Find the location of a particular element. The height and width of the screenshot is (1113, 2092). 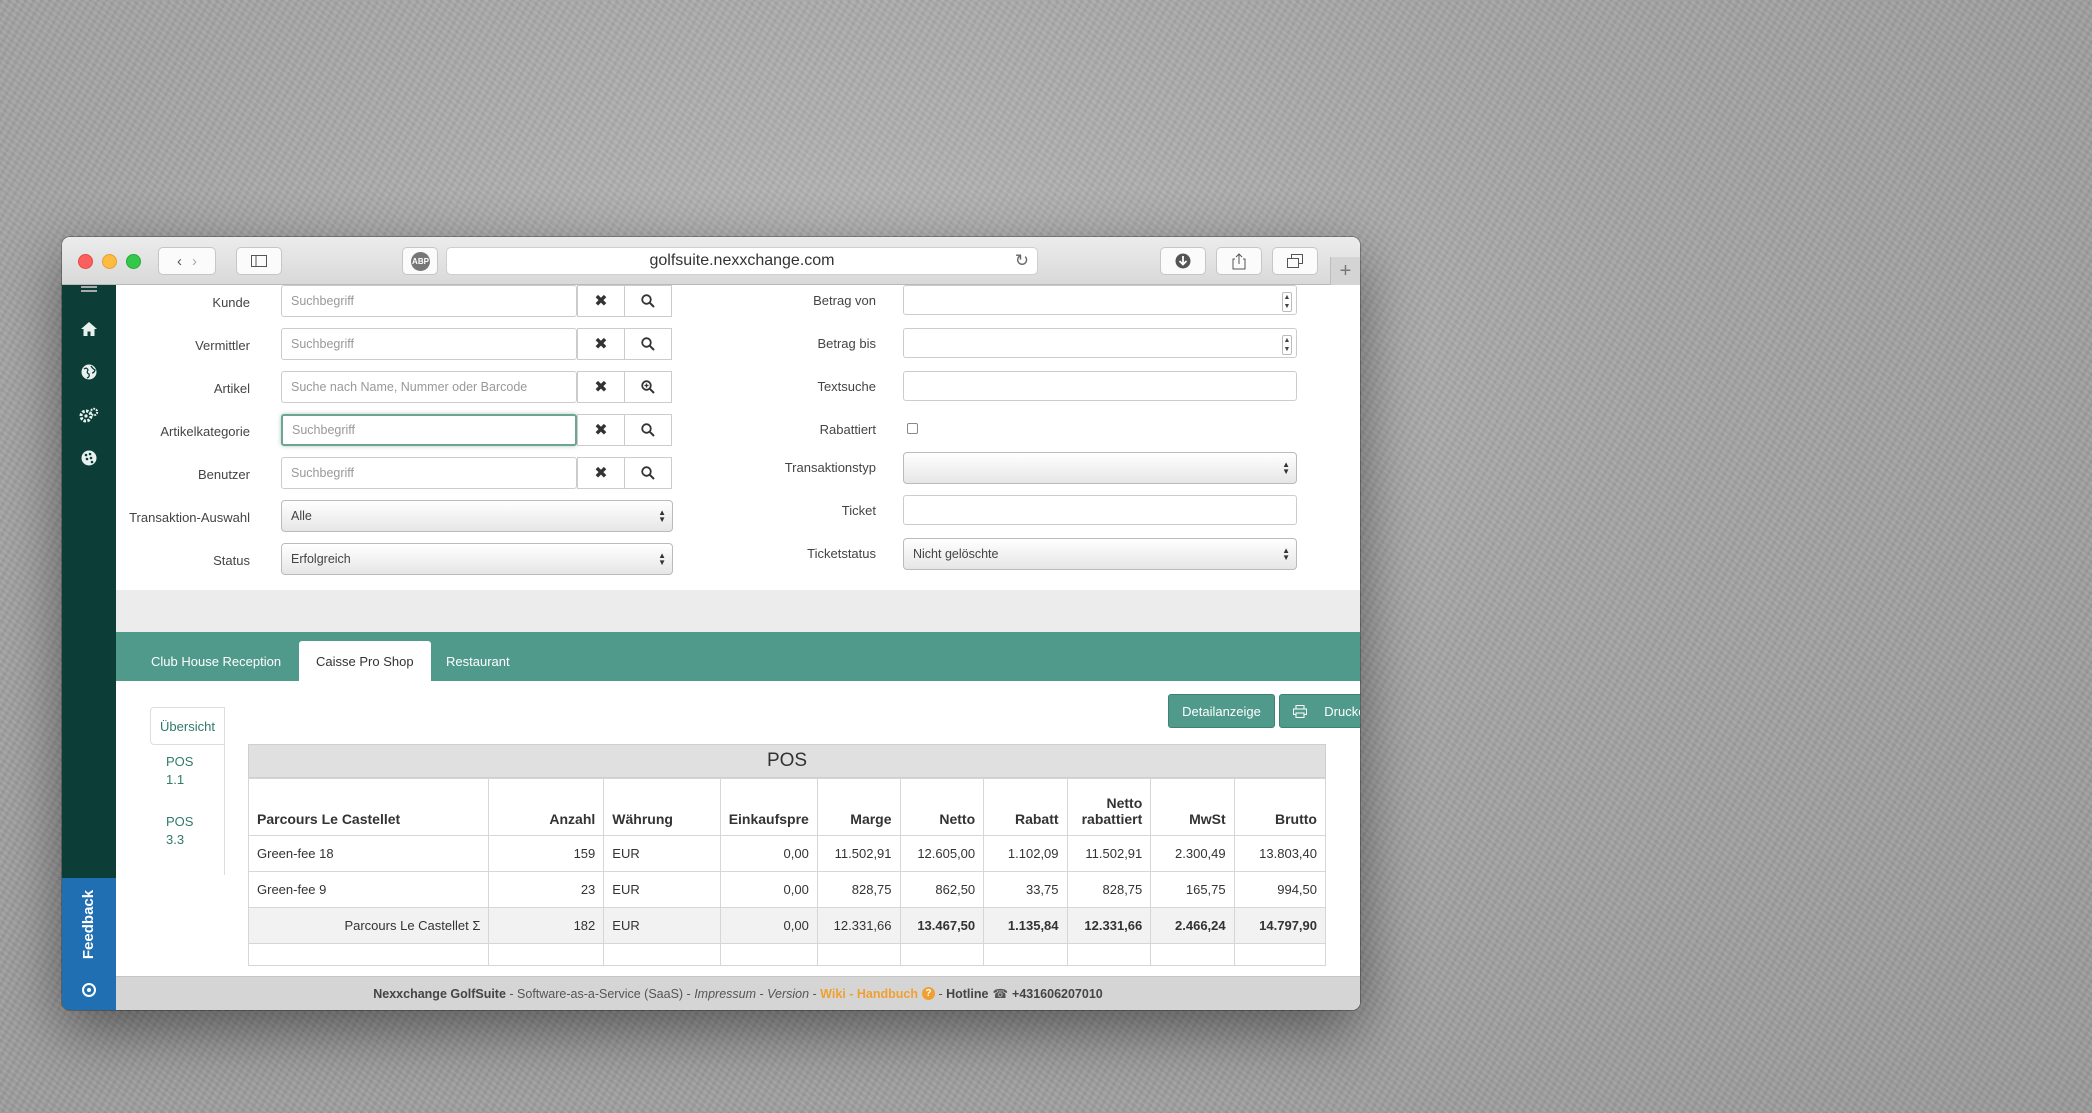

betrag-bis-input: ▲ ▼ is located at coordinates (1100, 343).